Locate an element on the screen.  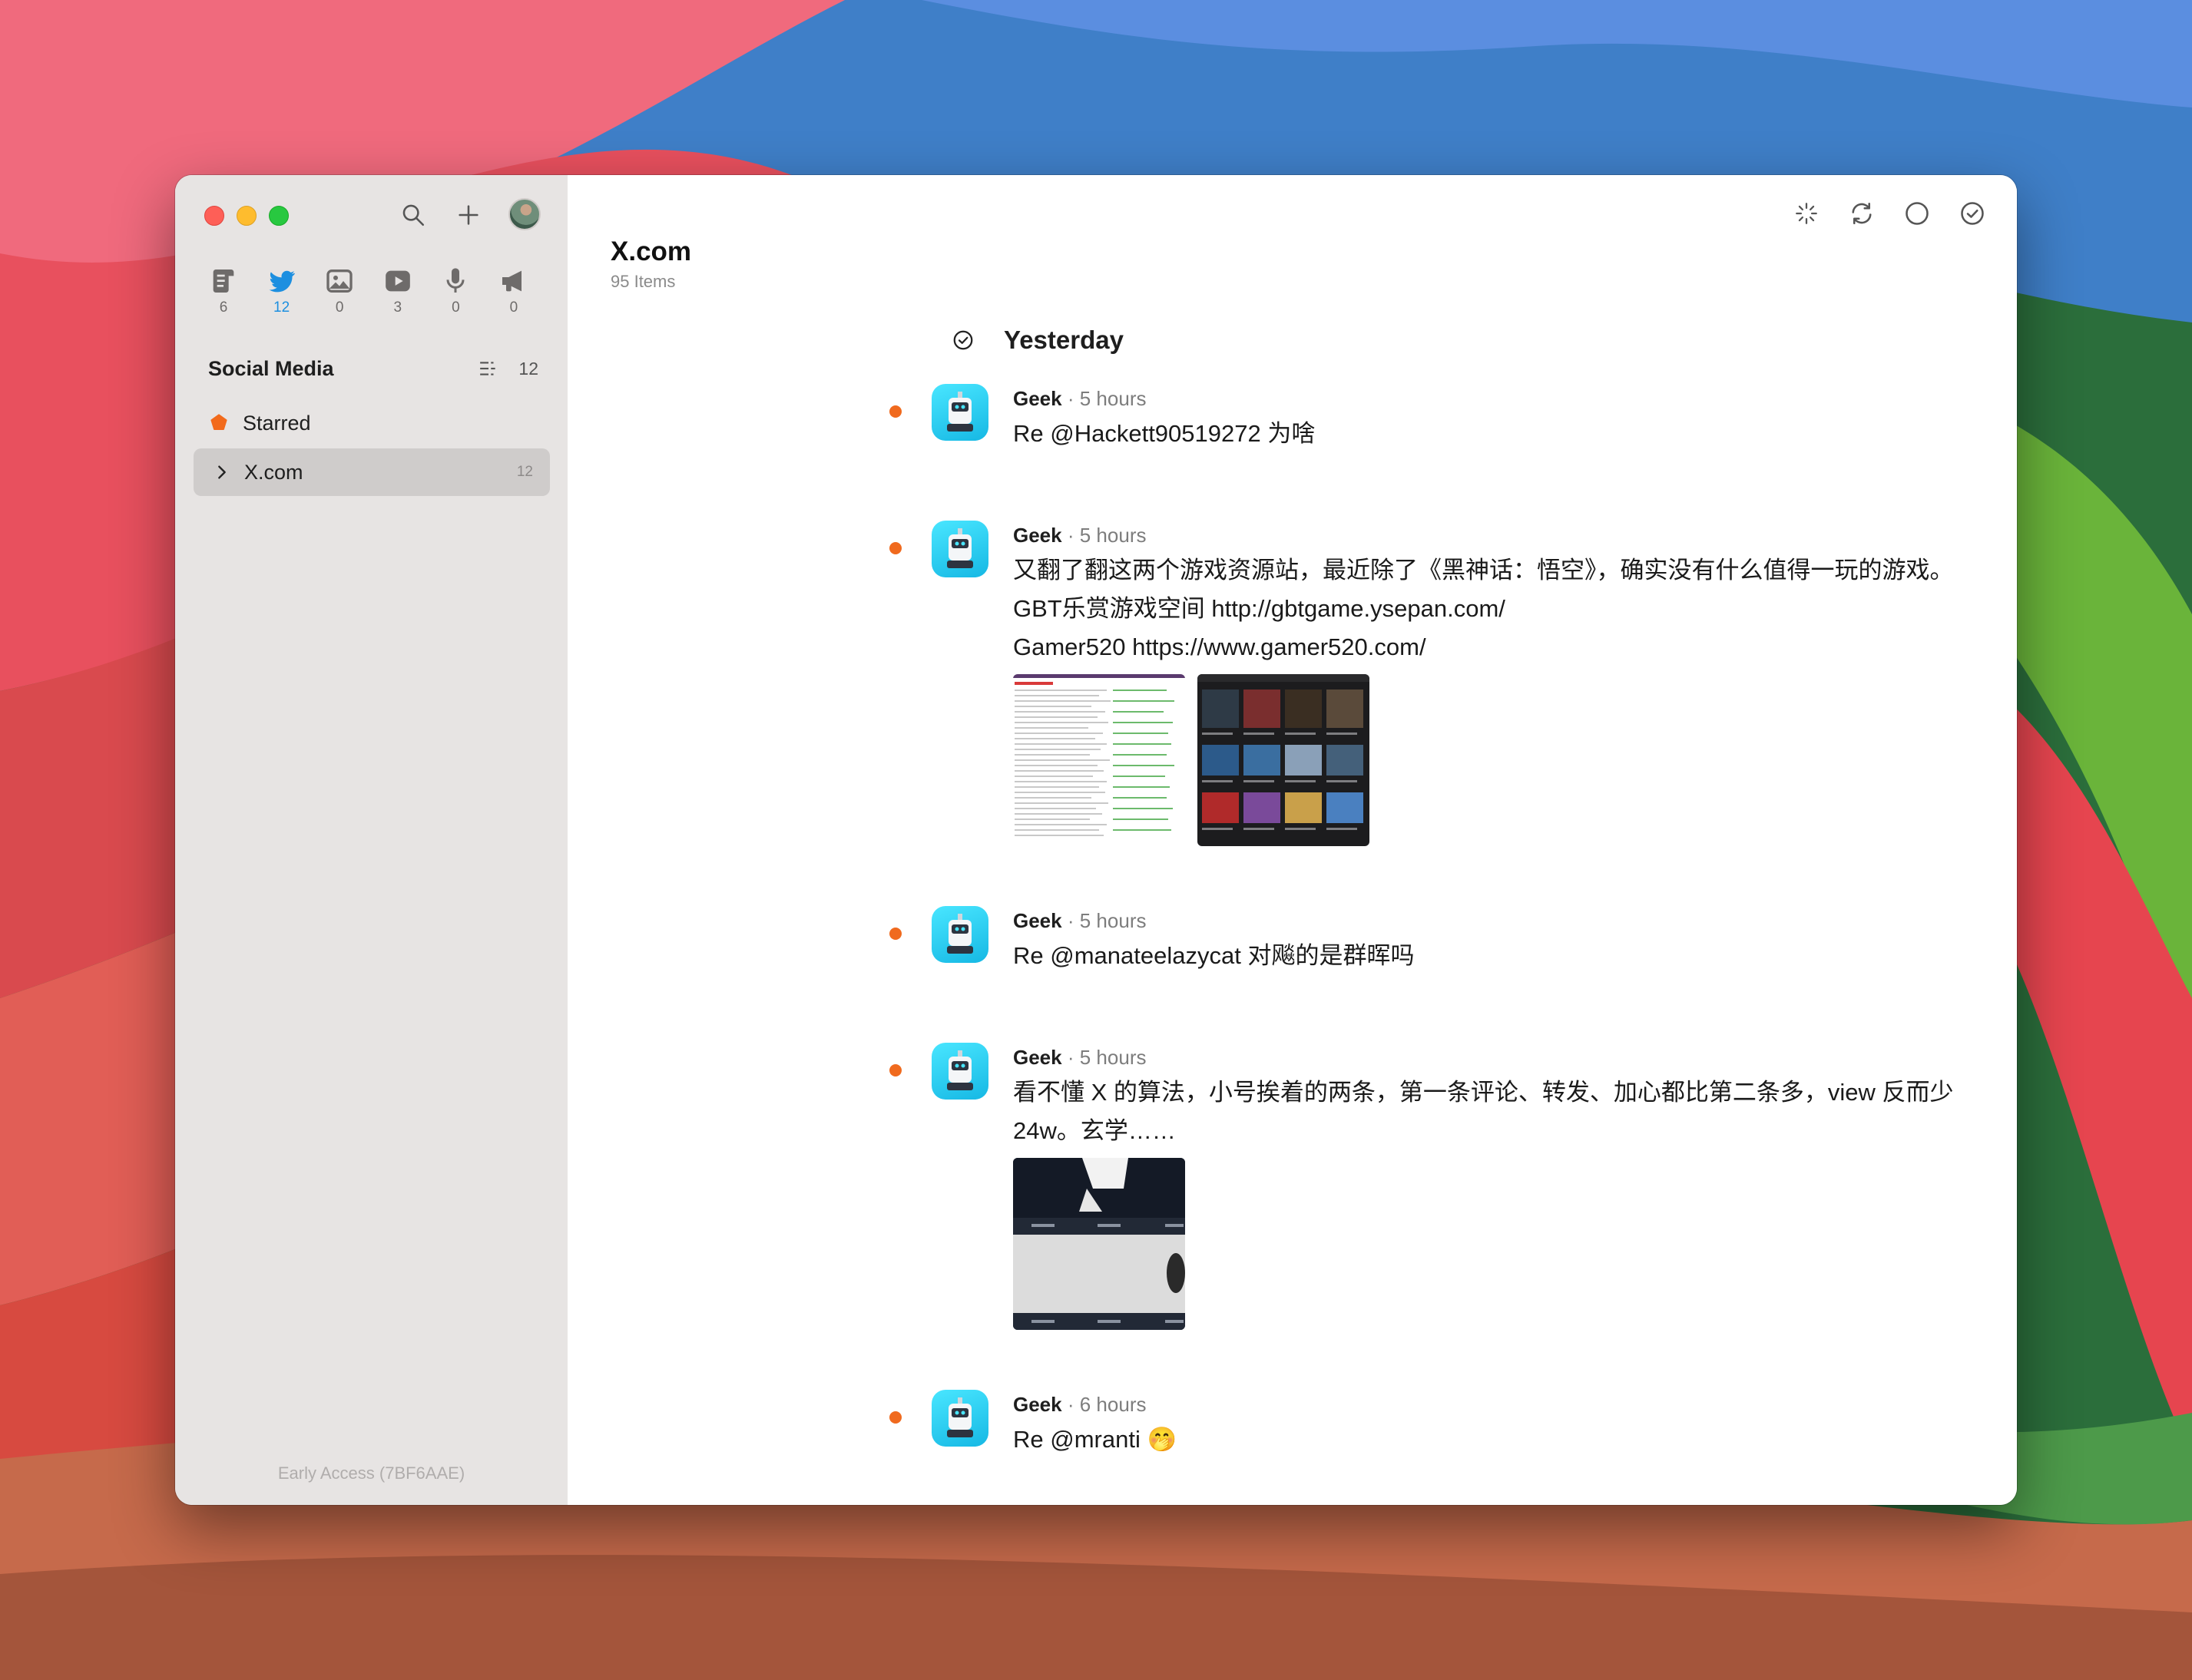
item-content: Geek · 5 hours Re @Hackett90519272 为啥 is located at coordinates (1497, 419).